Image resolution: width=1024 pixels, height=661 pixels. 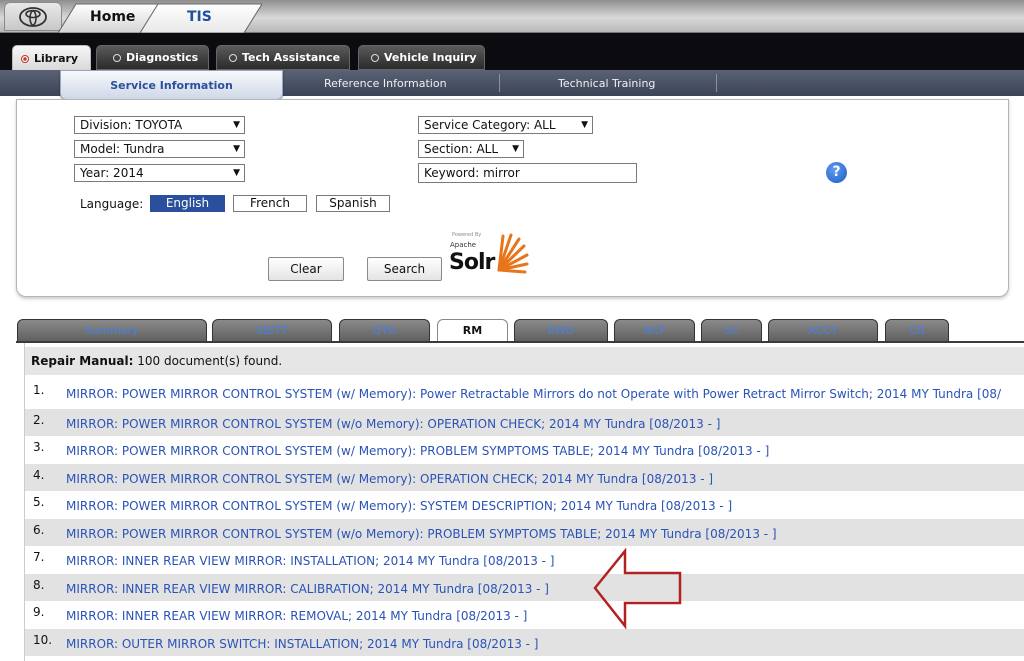 I want to click on subtab-service-information-label: Service Information, so click(x=171, y=85).